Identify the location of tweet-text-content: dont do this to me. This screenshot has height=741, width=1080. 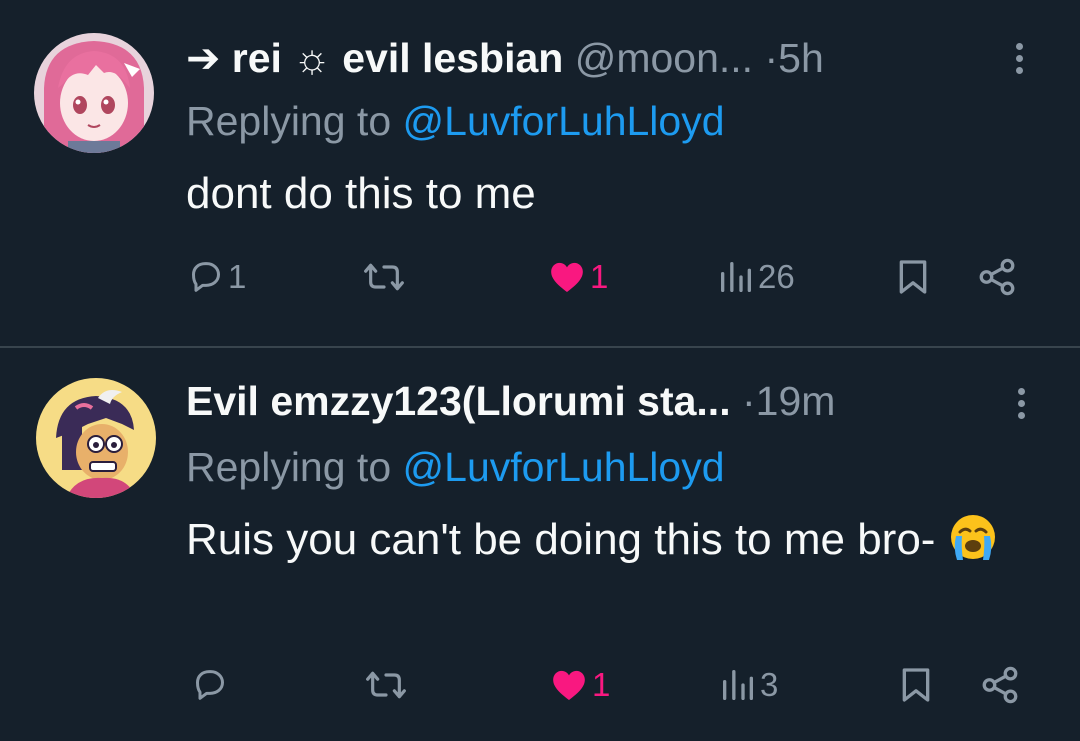
(361, 193).